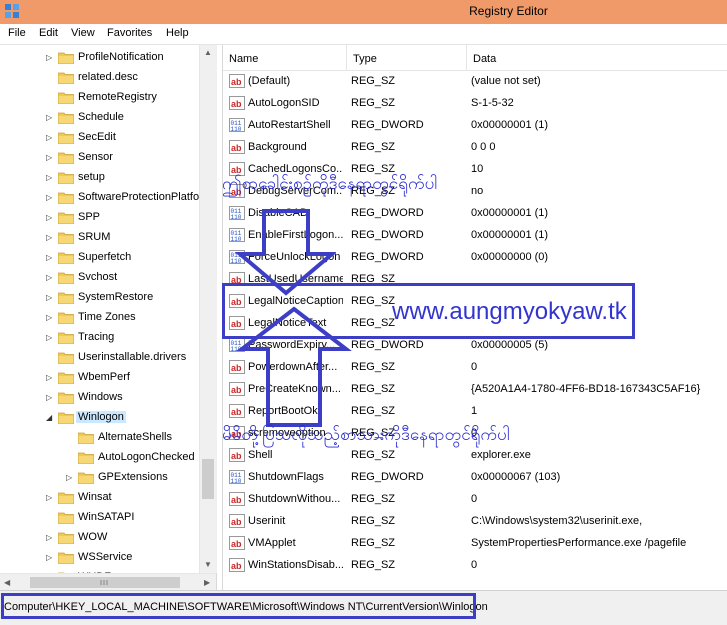 The width and height of the screenshot is (727, 625). I want to click on tree-item: ▷ SPP, so click(100, 218).